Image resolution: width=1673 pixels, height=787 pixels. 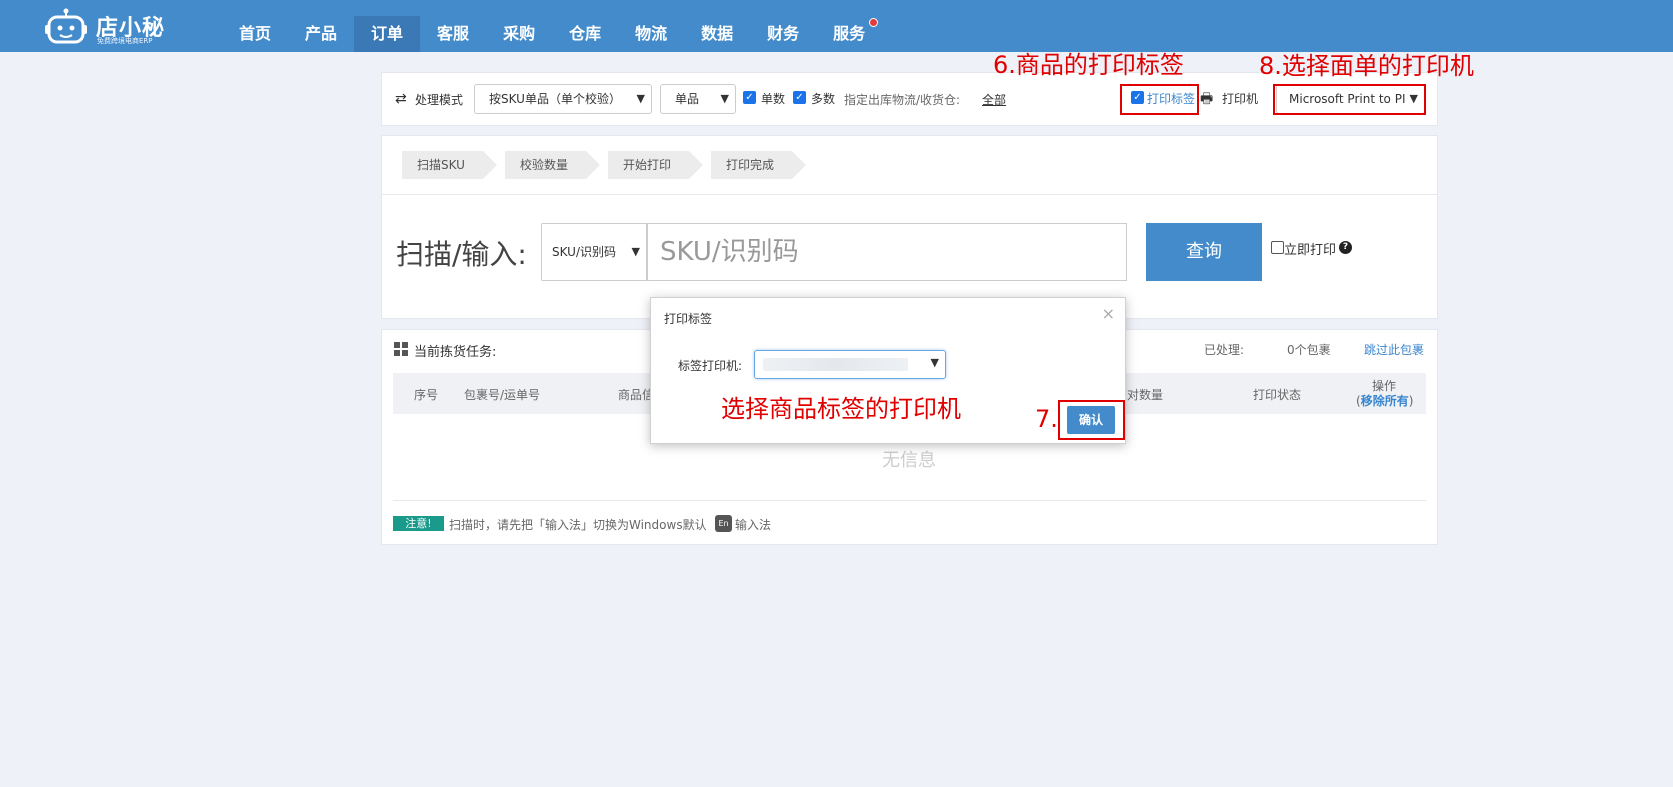 I want to click on processed-count: 0个包裹, so click(x=1309, y=350).